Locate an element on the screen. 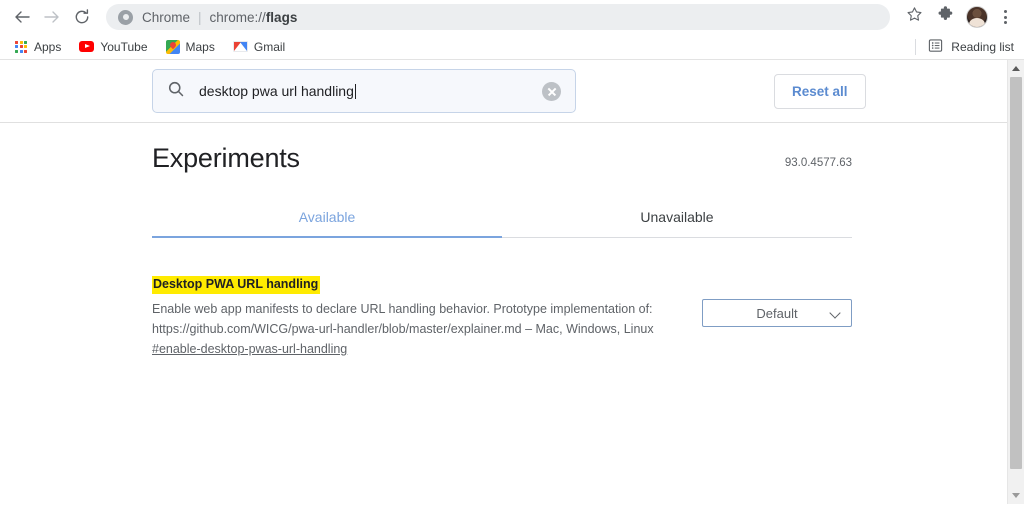  bookmark-apps: Apps is located at coordinates (41, 47).